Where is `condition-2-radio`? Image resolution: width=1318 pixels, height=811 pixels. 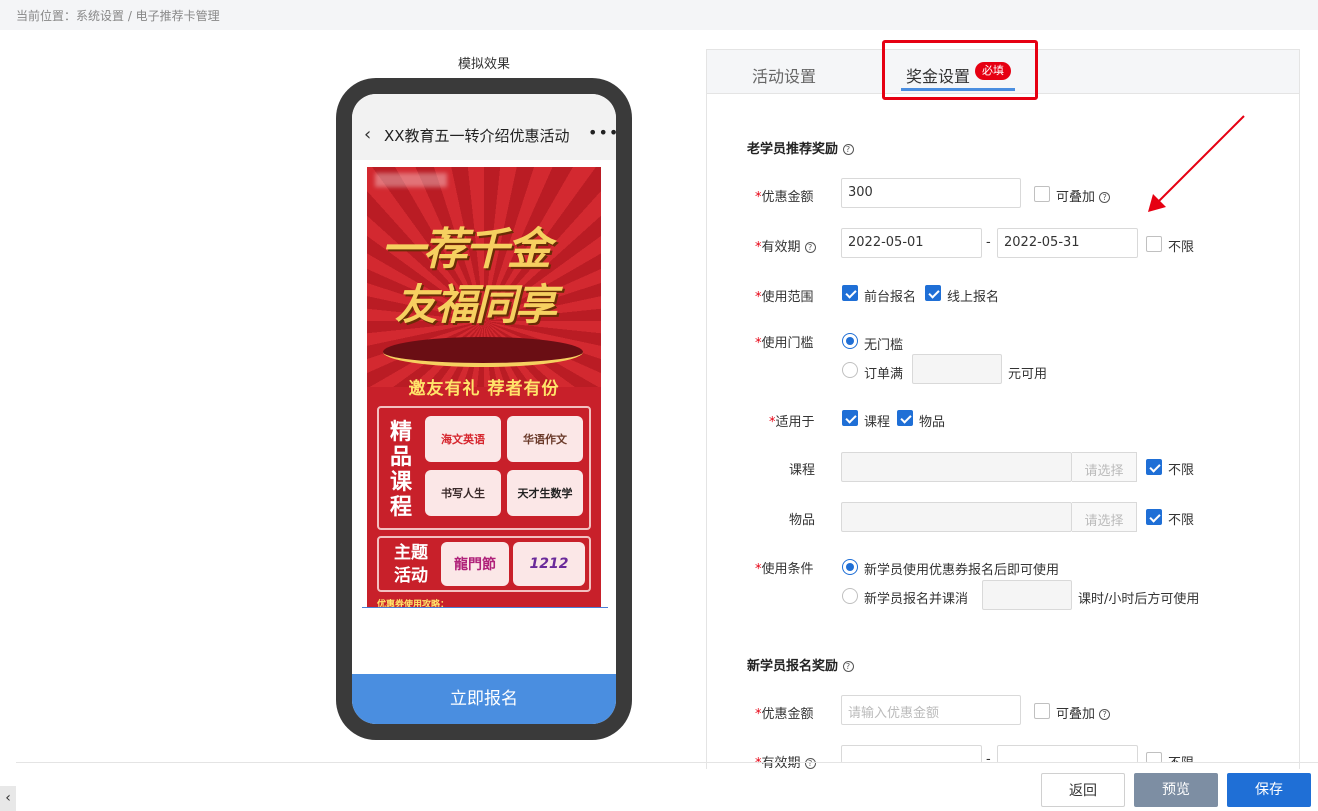
condition-2-radio is located at coordinates (850, 596).